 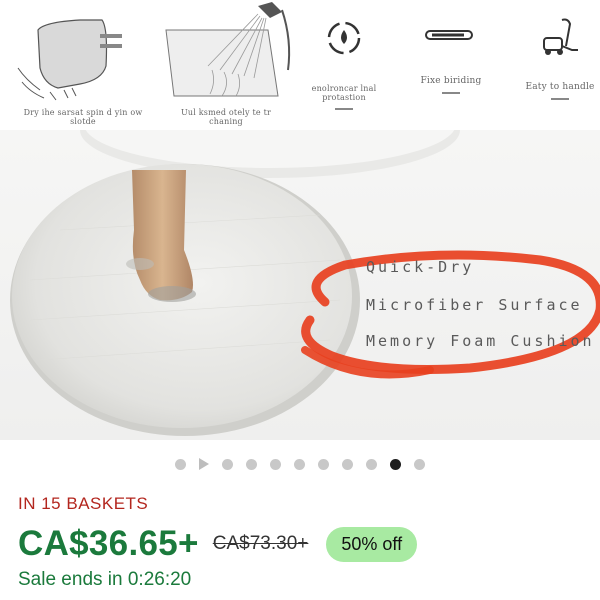 What do you see at coordinates (560, 91) in the screenshot?
I see `feature-caption-handle: Eaty to handle` at bounding box center [560, 91].